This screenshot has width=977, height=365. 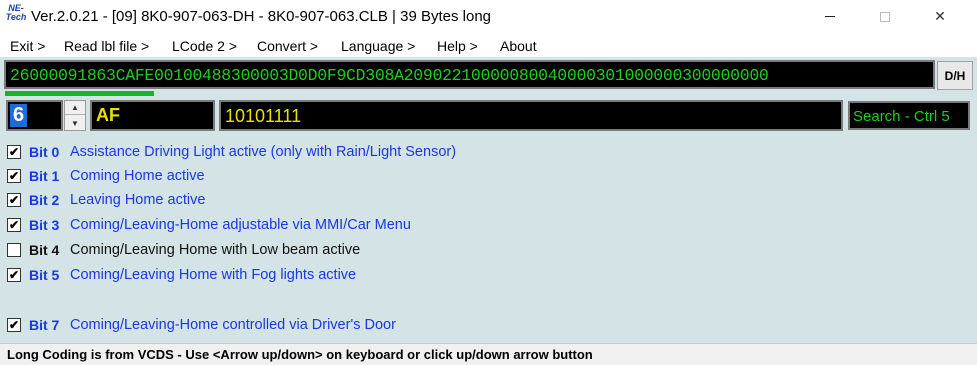 What do you see at coordinates (14, 176) in the screenshot?
I see `bit-1-checkbox: ✔` at bounding box center [14, 176].